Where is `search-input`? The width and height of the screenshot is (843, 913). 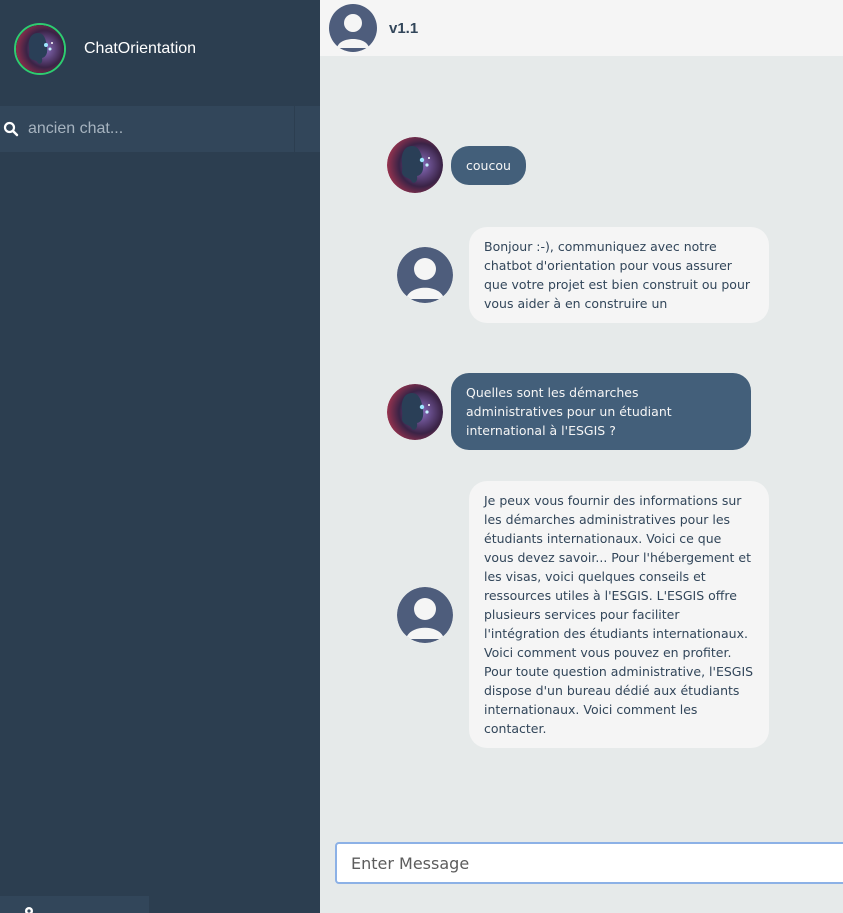 search-input is located at coordinates (158, 129).